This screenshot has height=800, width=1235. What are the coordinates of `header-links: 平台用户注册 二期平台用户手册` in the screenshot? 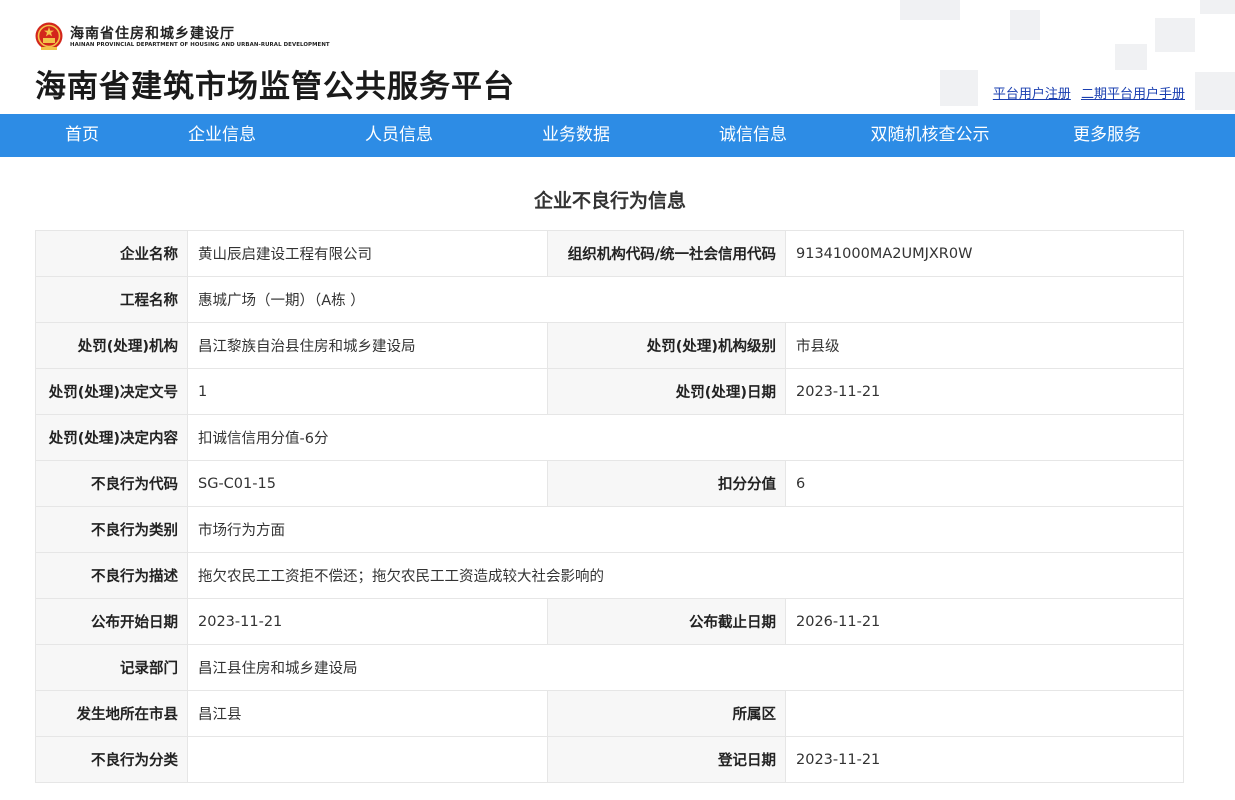 It's located at (1086, 92).